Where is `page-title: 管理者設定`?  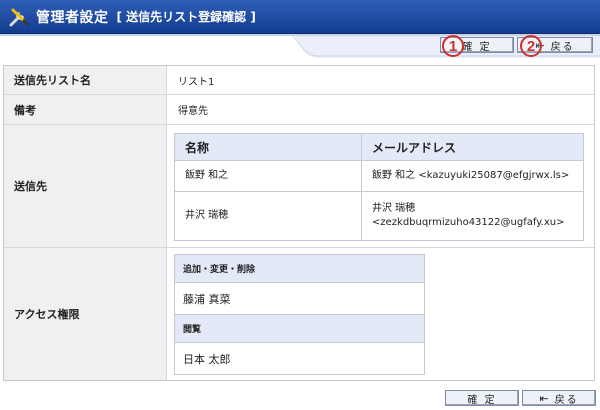
page-title: 管理者設定 is located at coordinates (72, 17).